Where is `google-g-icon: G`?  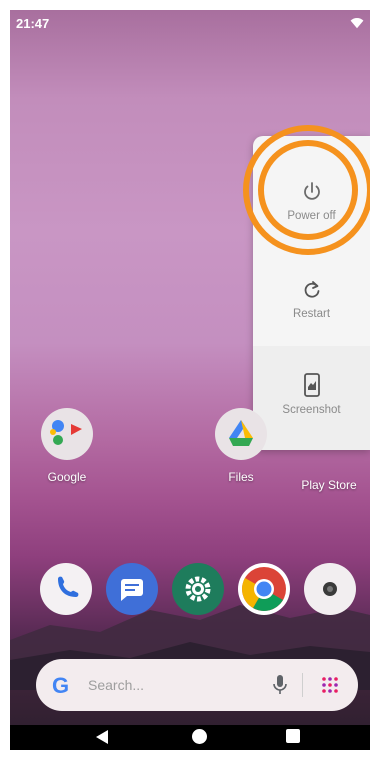
google-g-icon: G is located at coordinates (61, 685).